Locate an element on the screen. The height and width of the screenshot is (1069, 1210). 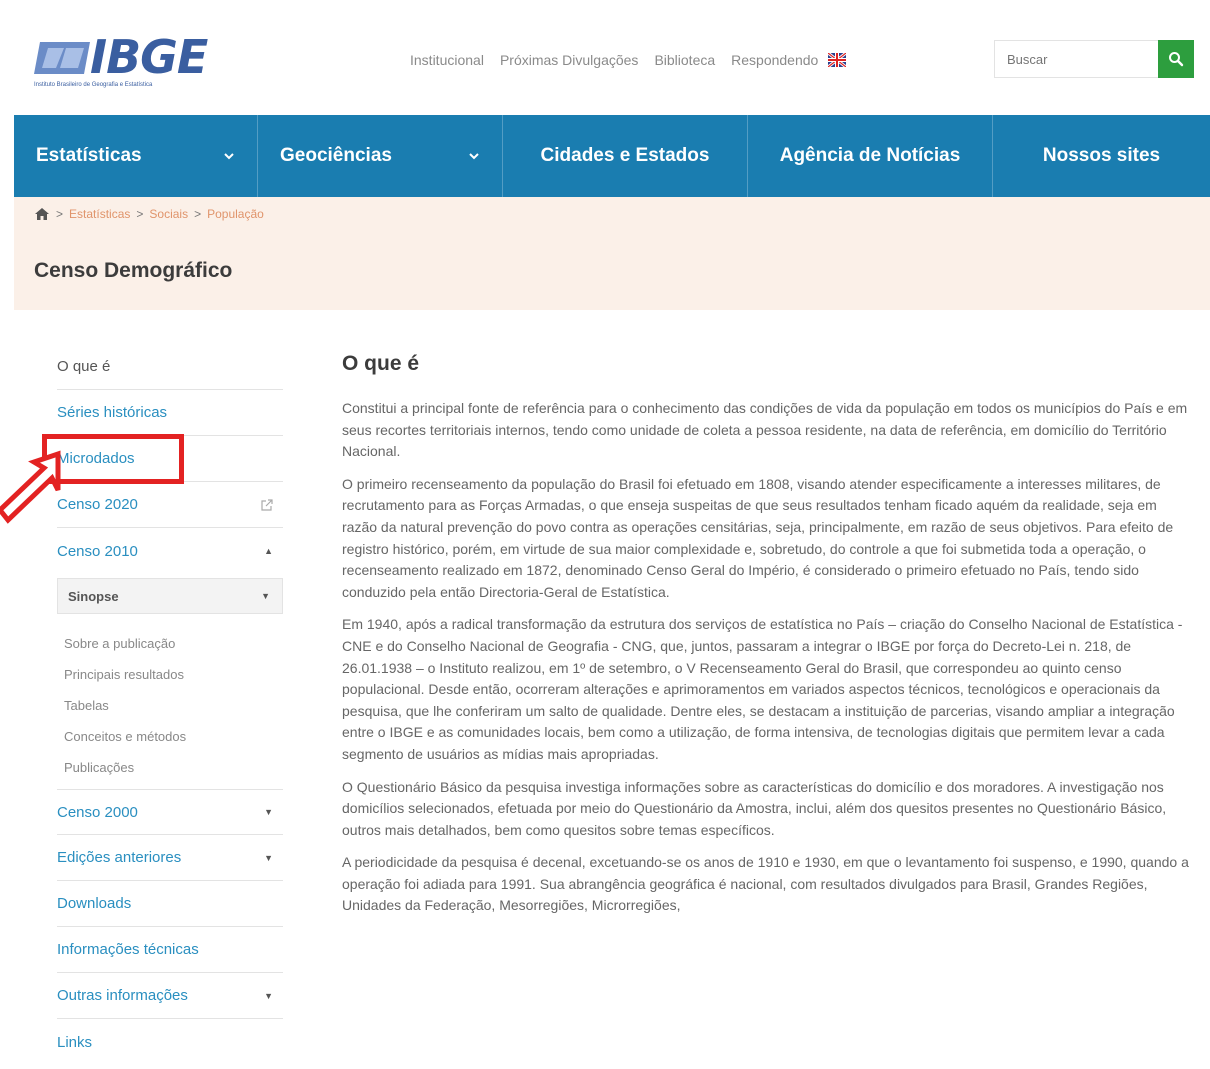
sidebar-item-label: Downloads is located at coordinates (94, 903).